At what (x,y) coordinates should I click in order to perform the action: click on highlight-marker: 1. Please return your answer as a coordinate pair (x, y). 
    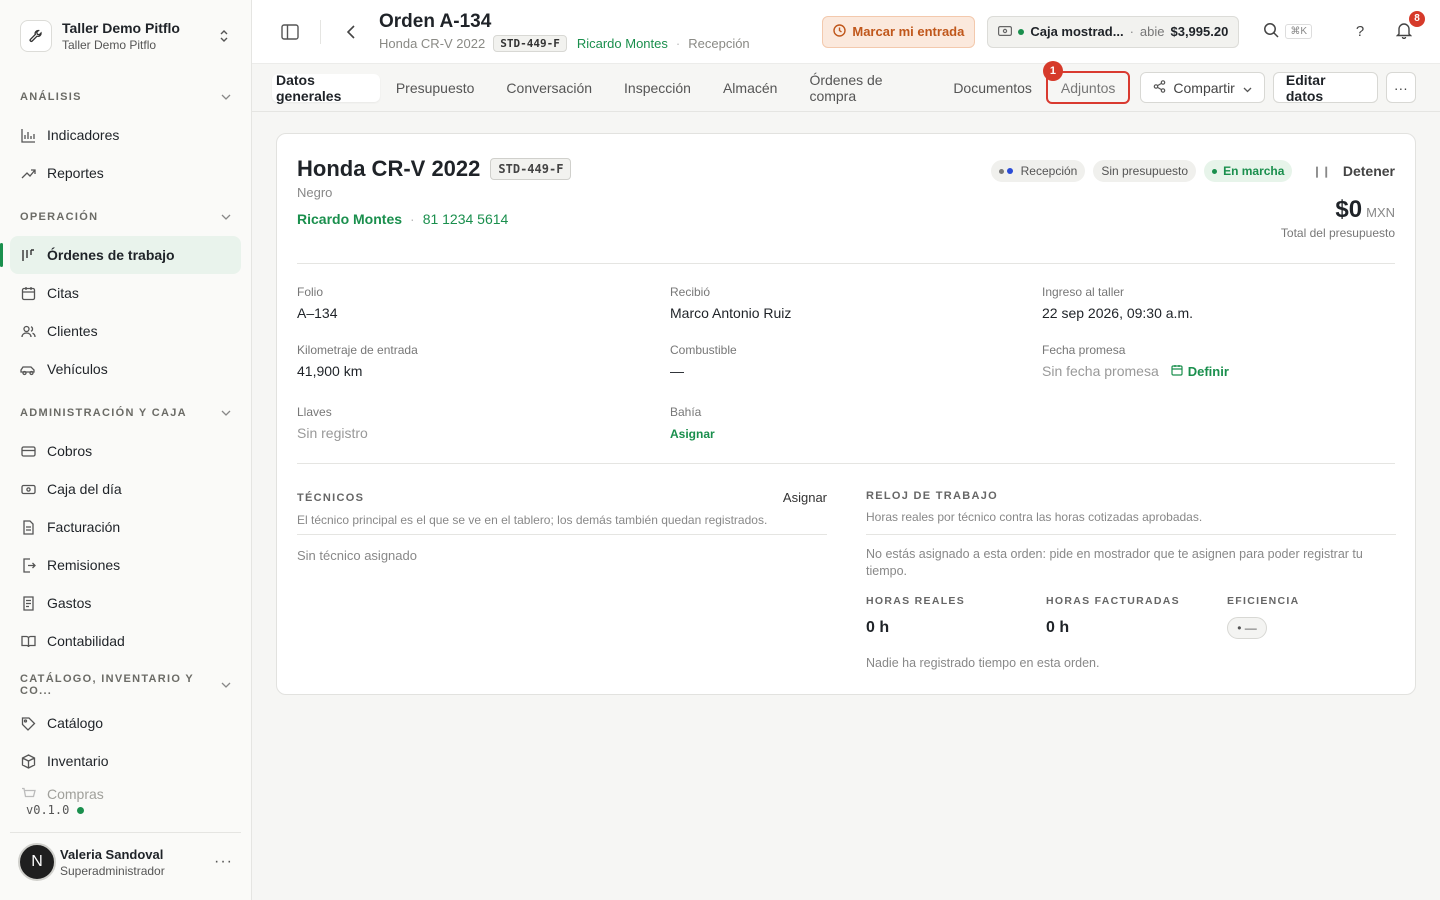
    Looking at the image, I should click on (1052, 71).